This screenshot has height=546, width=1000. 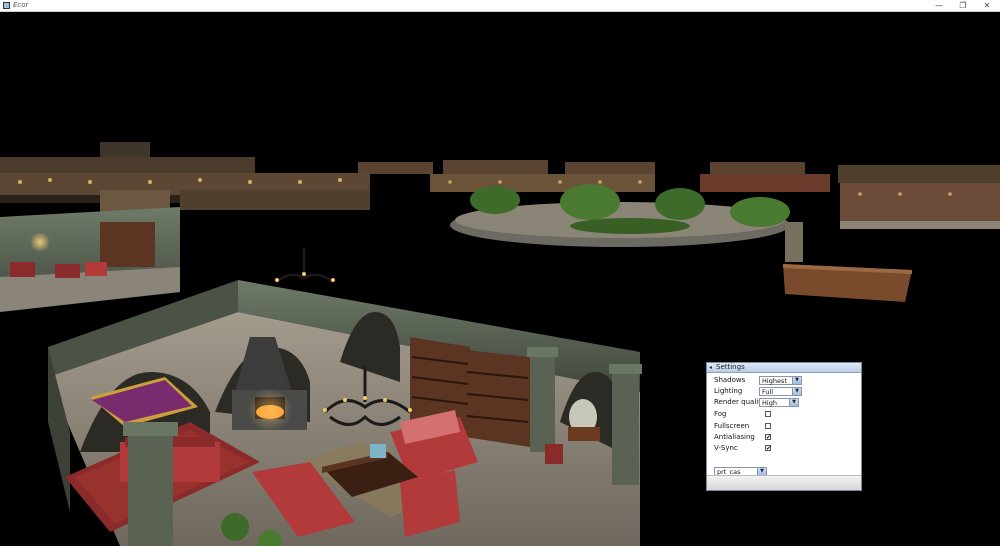 I want to click on shadows-dropdown: Highest ▼, so click(x=780, y=380).